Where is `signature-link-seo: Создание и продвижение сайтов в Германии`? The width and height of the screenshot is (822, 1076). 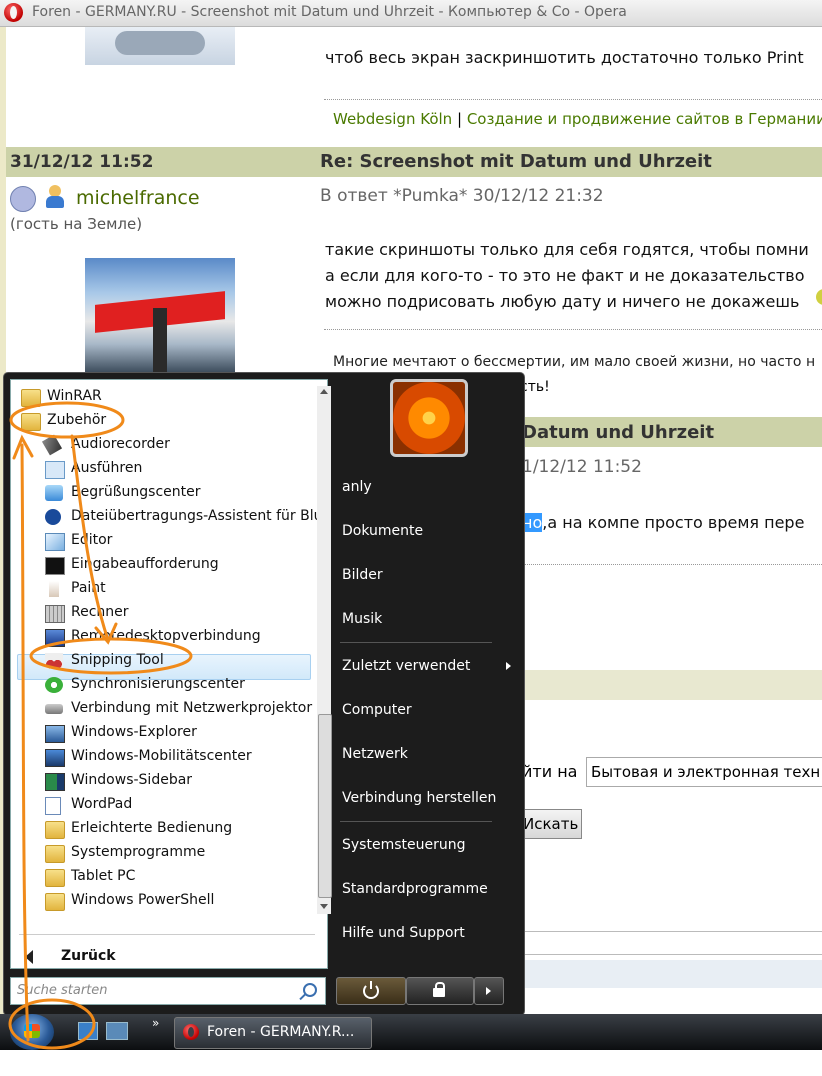 signature-link-seo: Создание и продвижение сайтов в Германии is located at coordinates (644, 119).